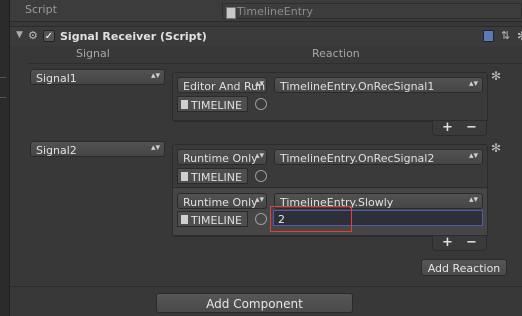 The width and height of the screenshot is (522, 316). I want to click on signal1-method-dropdown: TimelineEntry.OnRecSignal1 ▴▾, so click(378, 85).